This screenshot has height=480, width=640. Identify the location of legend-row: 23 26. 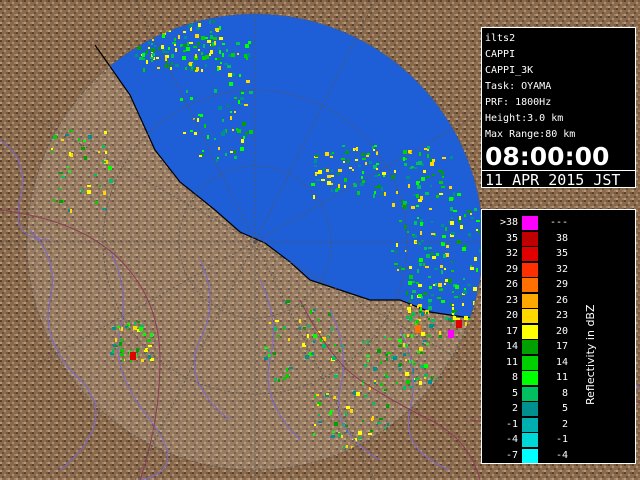
(532, 301).